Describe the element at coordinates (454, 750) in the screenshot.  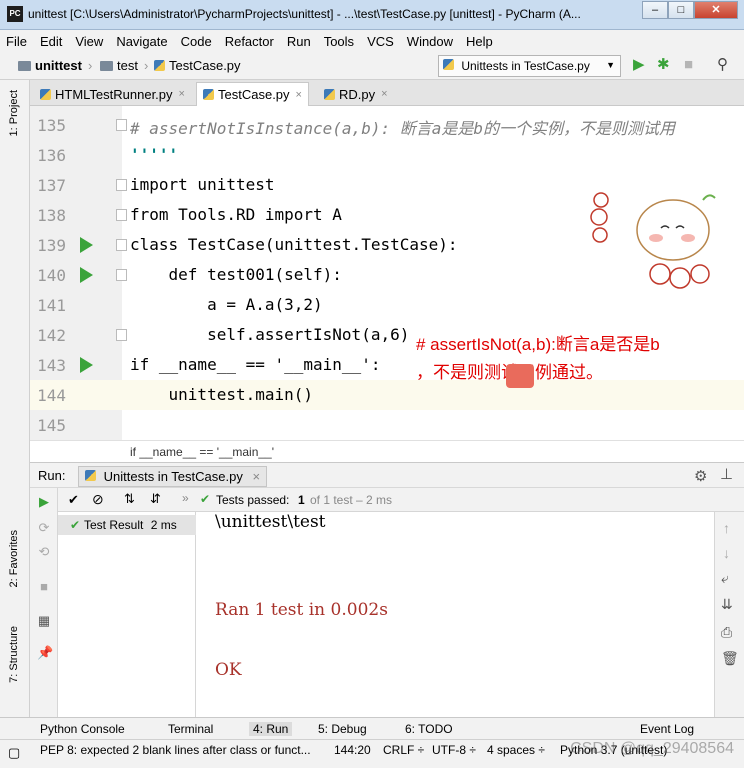
I see `file-encoding: UTF-8 ÷` at that location.